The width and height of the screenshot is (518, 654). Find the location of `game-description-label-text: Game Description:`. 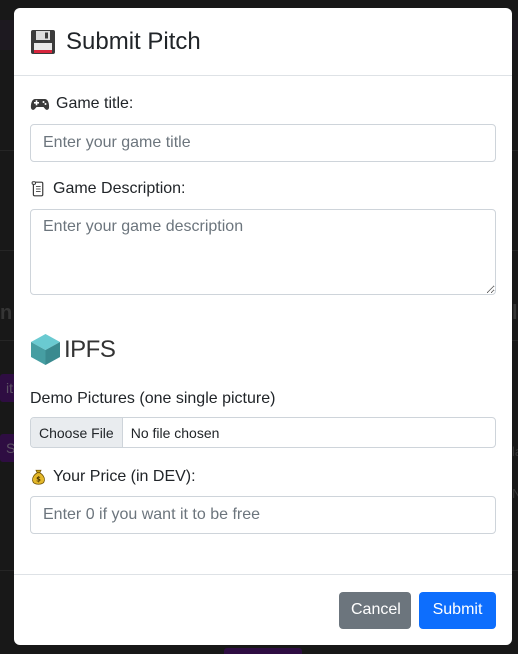

game-description-label-text: Game Description: is located at coordinates (119, 188).